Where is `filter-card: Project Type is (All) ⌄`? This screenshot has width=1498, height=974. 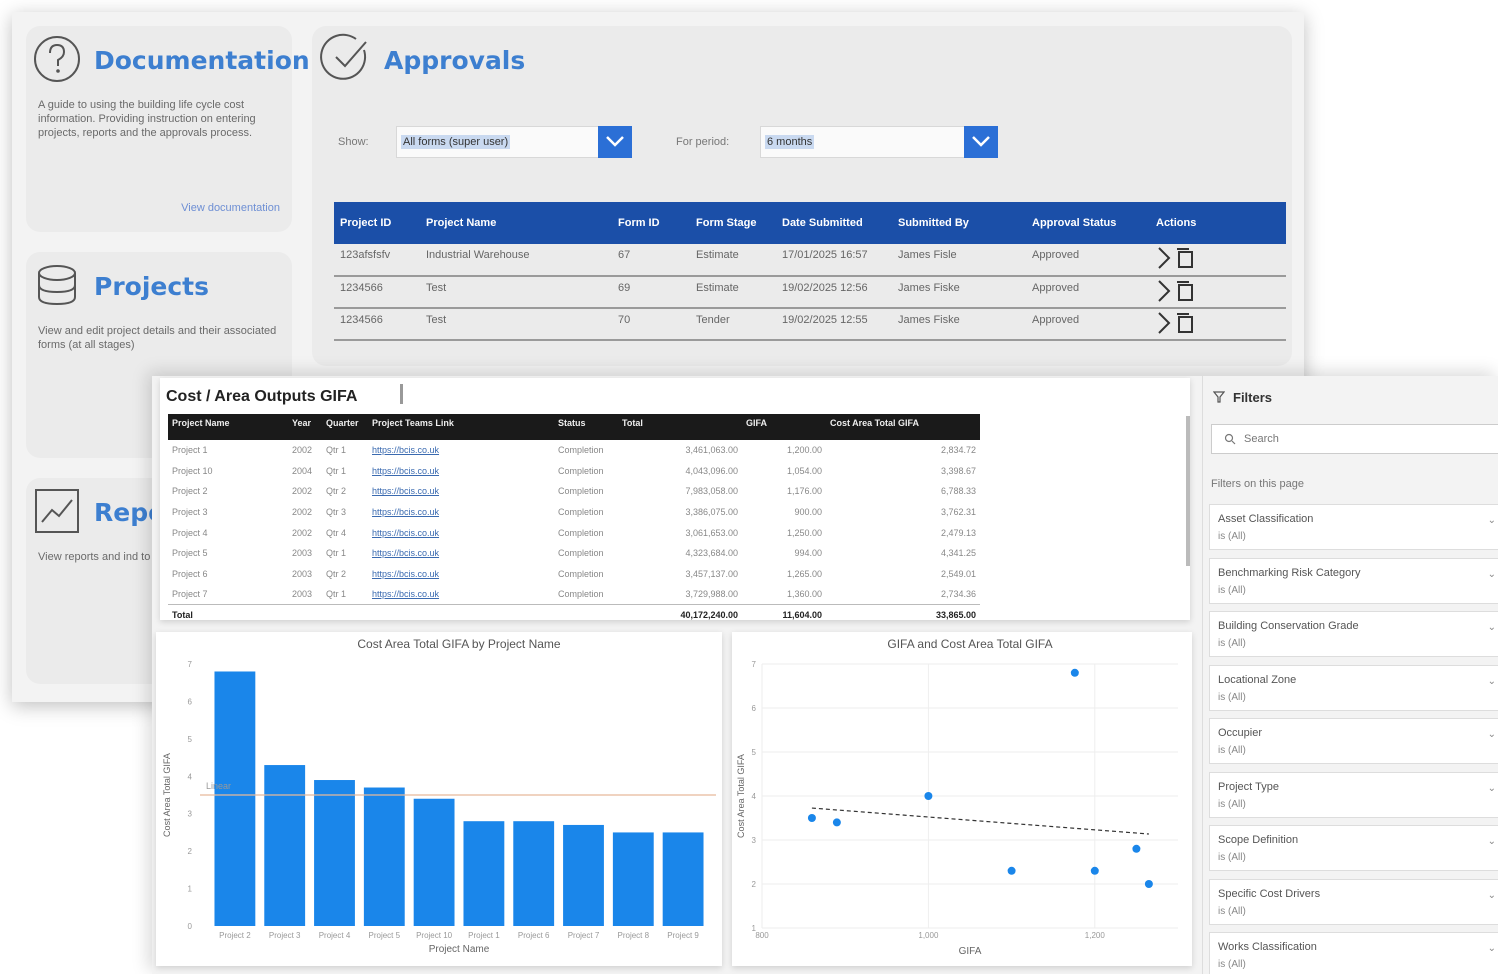 filter-card: Project Type is (All) ⌄ is located at coordinates (1353, 794).